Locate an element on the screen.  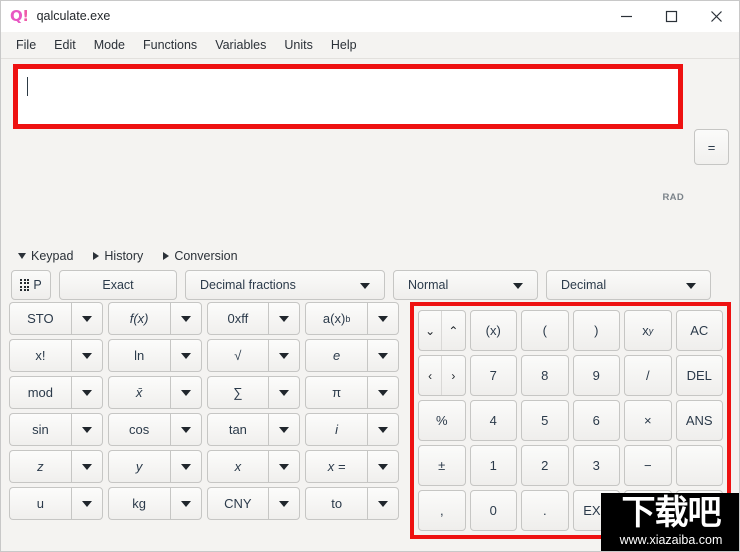
section-toggle-conversion: Conversion is located at coordinates (200, 256).